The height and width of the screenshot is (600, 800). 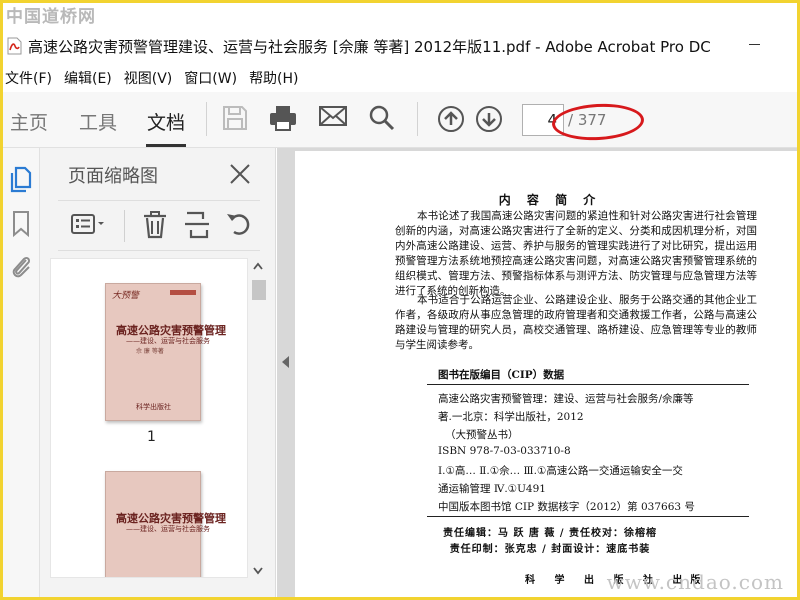 What do you see at coordinates (21, 265) in the screenshot?
I see `attachment-icon` at bounding box center [21, 265].